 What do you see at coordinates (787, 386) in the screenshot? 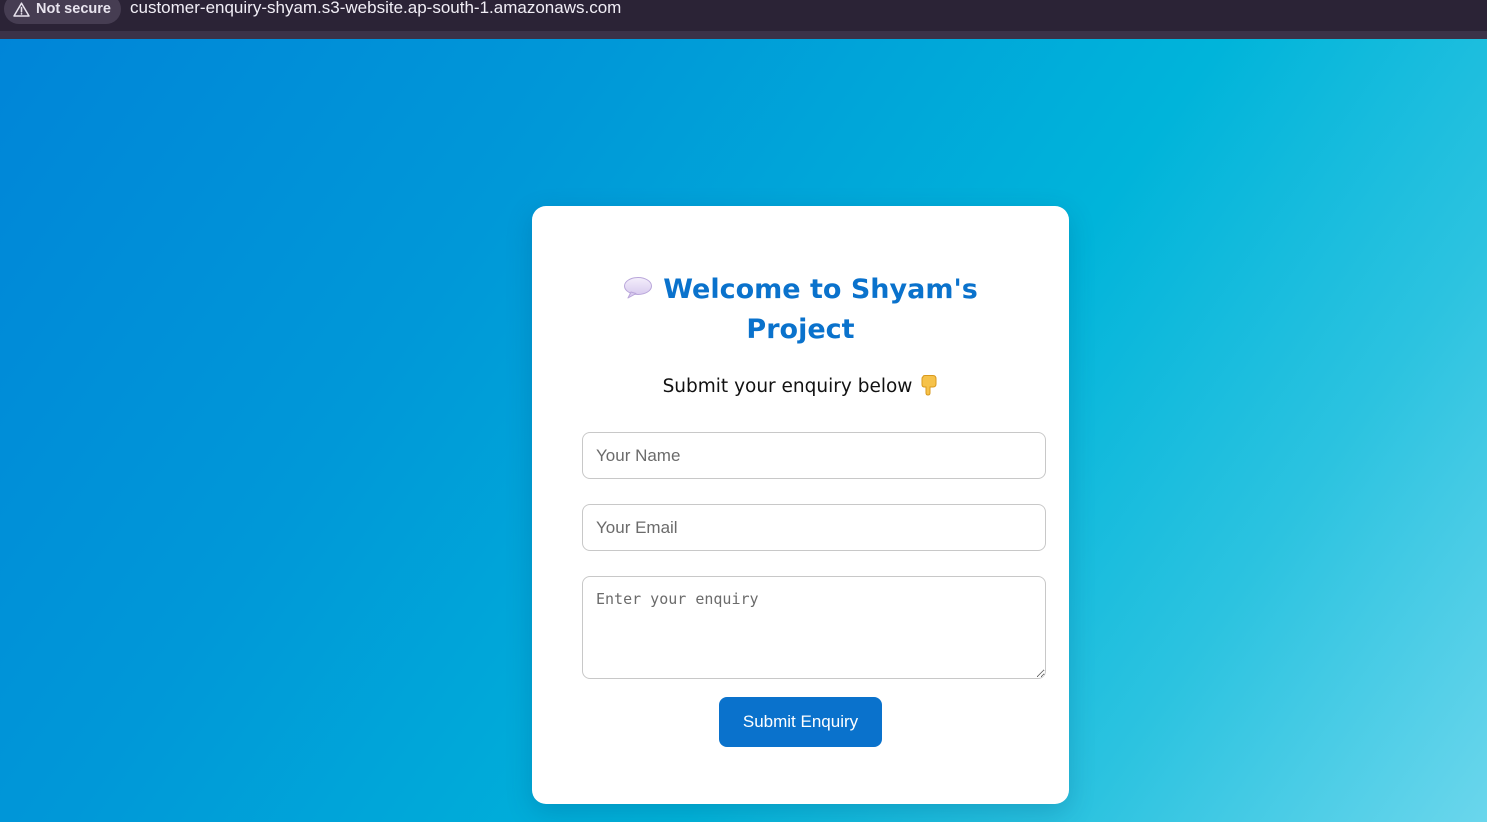
I see `subtitle-text: Submit your enquiry below` at bounding box center [787, 386].